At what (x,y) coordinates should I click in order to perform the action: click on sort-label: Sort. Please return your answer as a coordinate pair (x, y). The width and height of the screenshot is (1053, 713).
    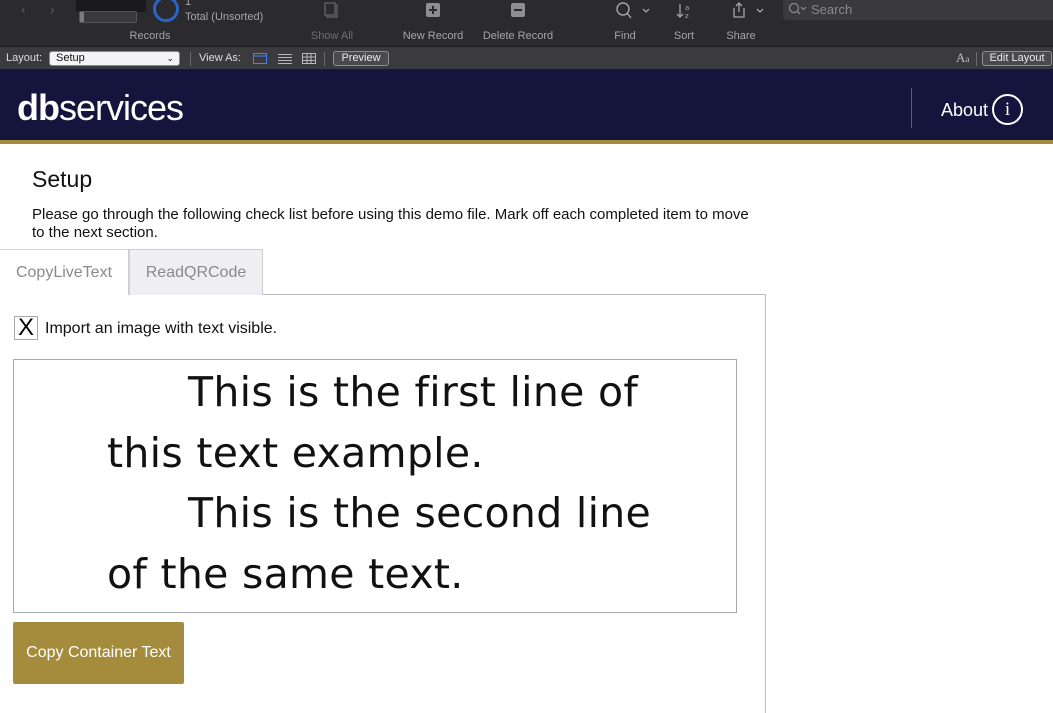
    Looking at the image, I should click on (684, 36).